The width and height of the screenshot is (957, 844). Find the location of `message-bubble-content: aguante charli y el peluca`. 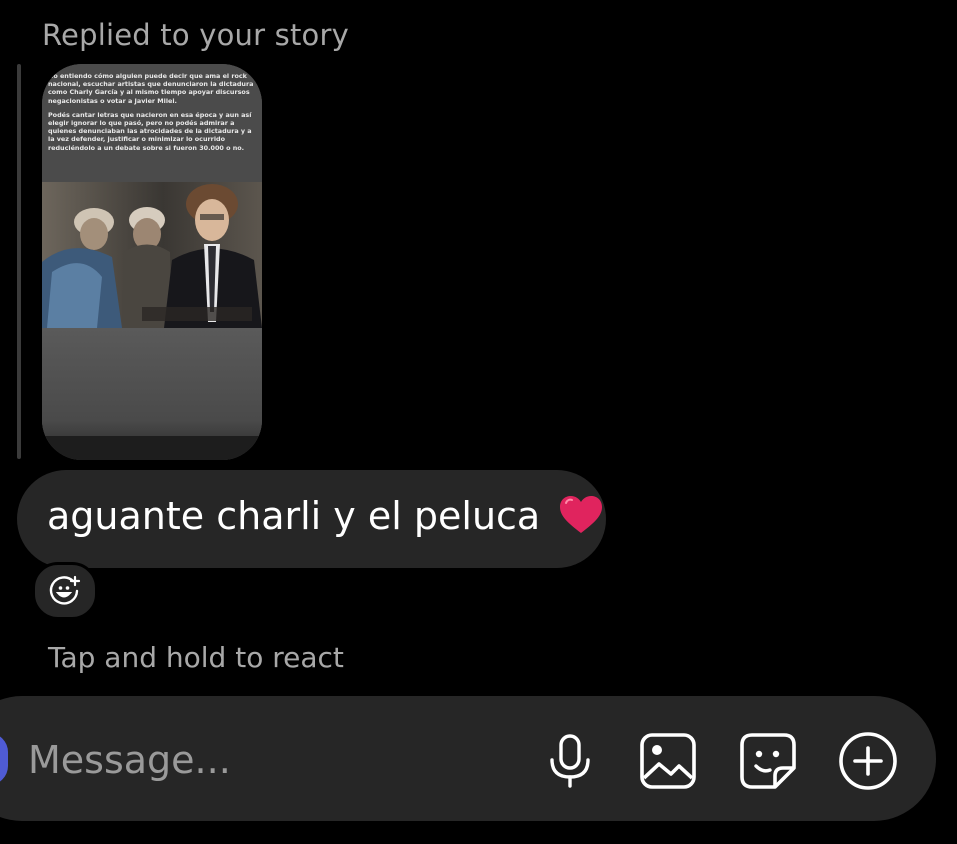

message-bubble-content: aguante charli y el peluca is located at coordinates (325, 516).